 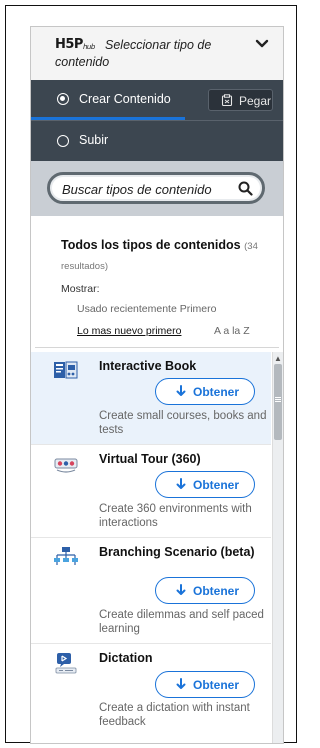 I want to click on scroll-up-arrow-icon: ▲, so click(x=278, y=358).